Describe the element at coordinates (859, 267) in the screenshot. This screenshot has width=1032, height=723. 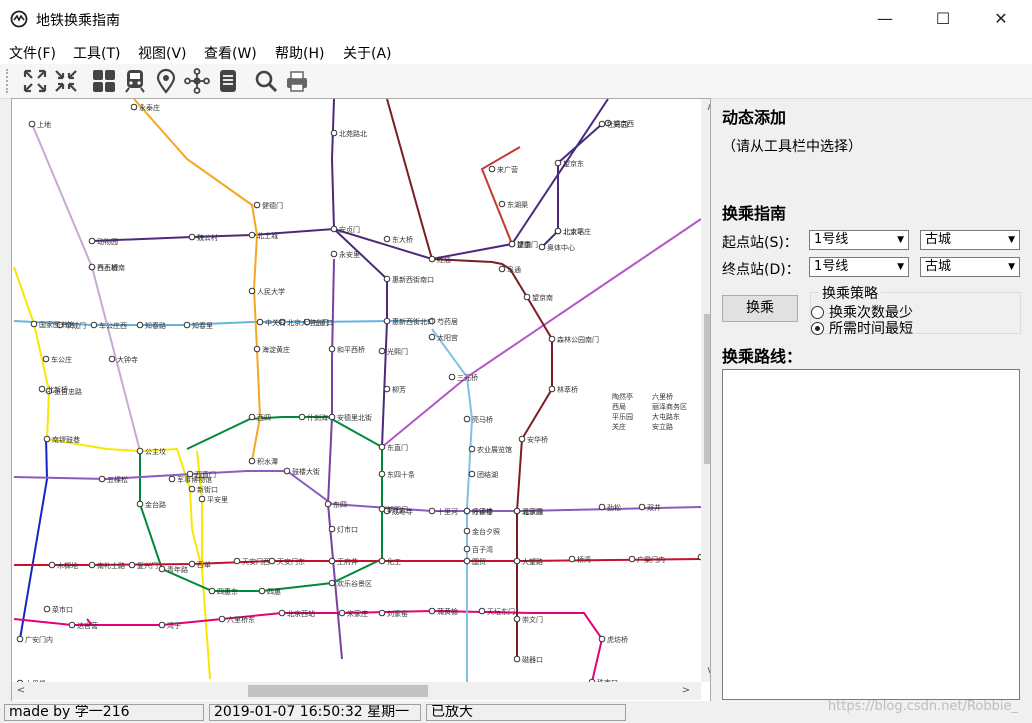
I see `end-line-select: 1号线 ▼` at that location.